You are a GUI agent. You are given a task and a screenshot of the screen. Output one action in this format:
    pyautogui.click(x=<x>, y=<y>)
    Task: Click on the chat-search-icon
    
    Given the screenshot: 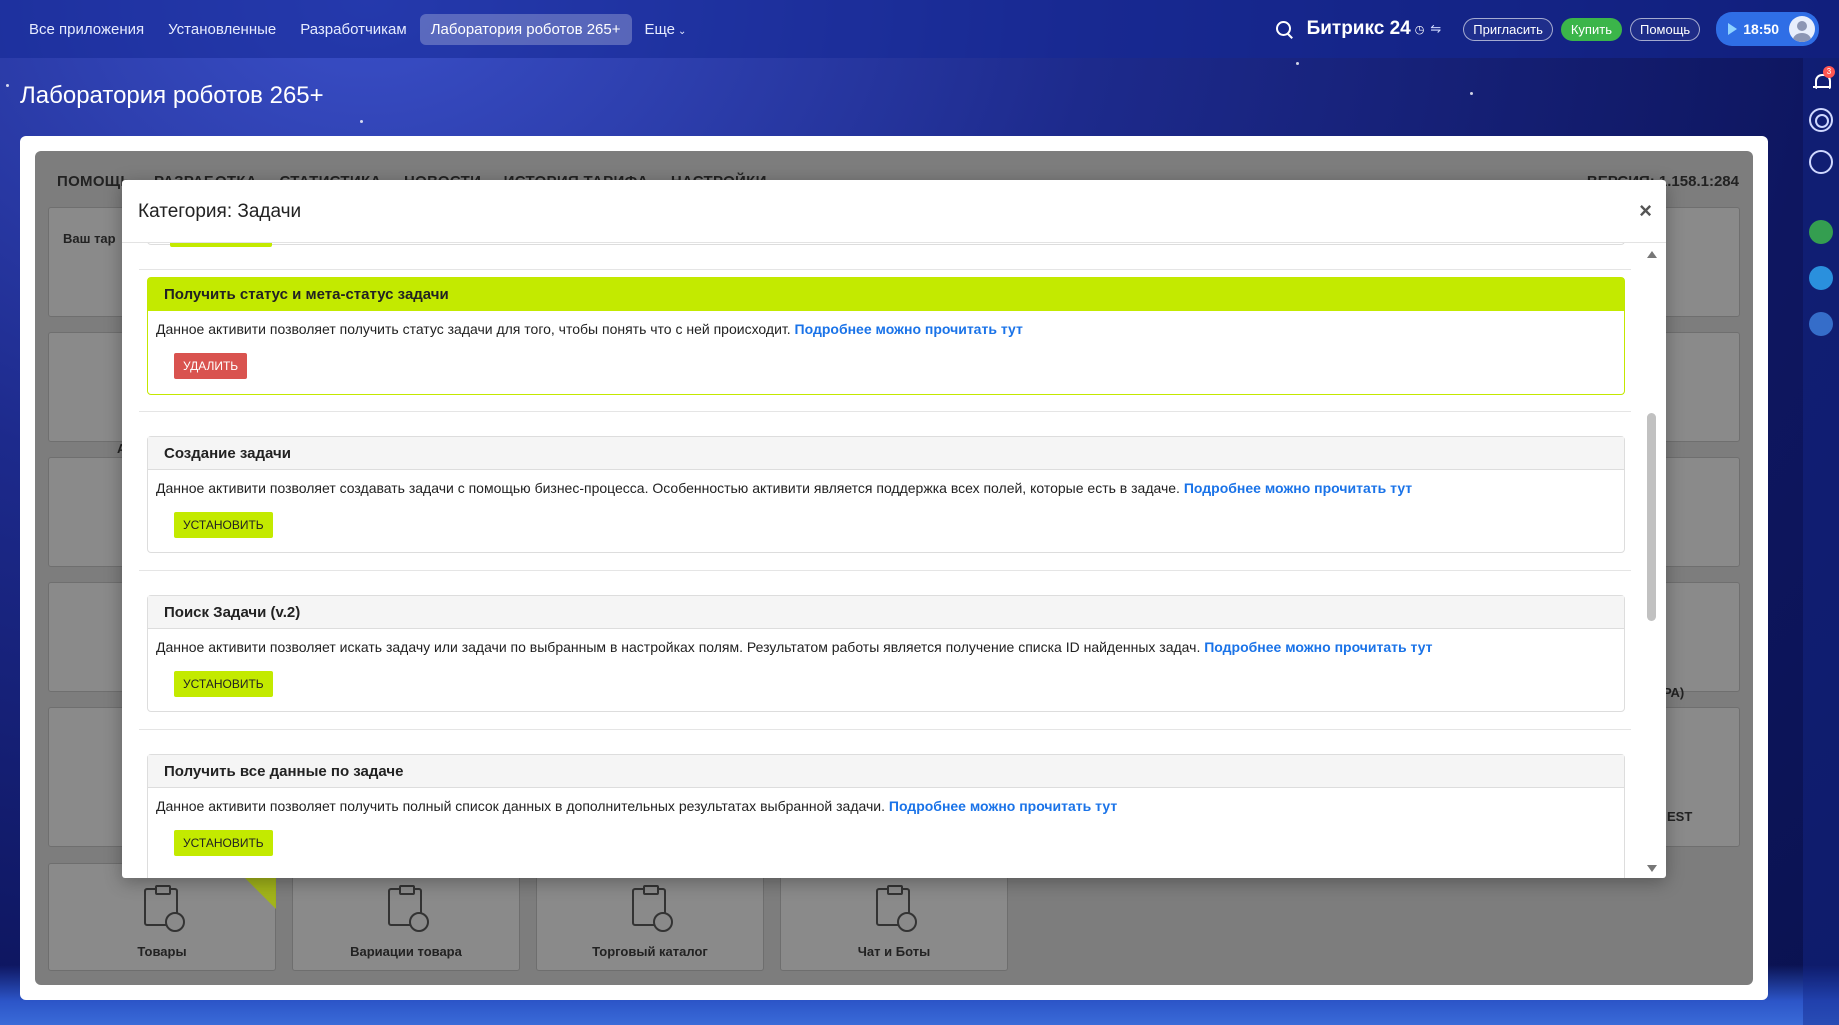 What is the action you would take?
    pyautogui.click(x=1821, y=162)
    